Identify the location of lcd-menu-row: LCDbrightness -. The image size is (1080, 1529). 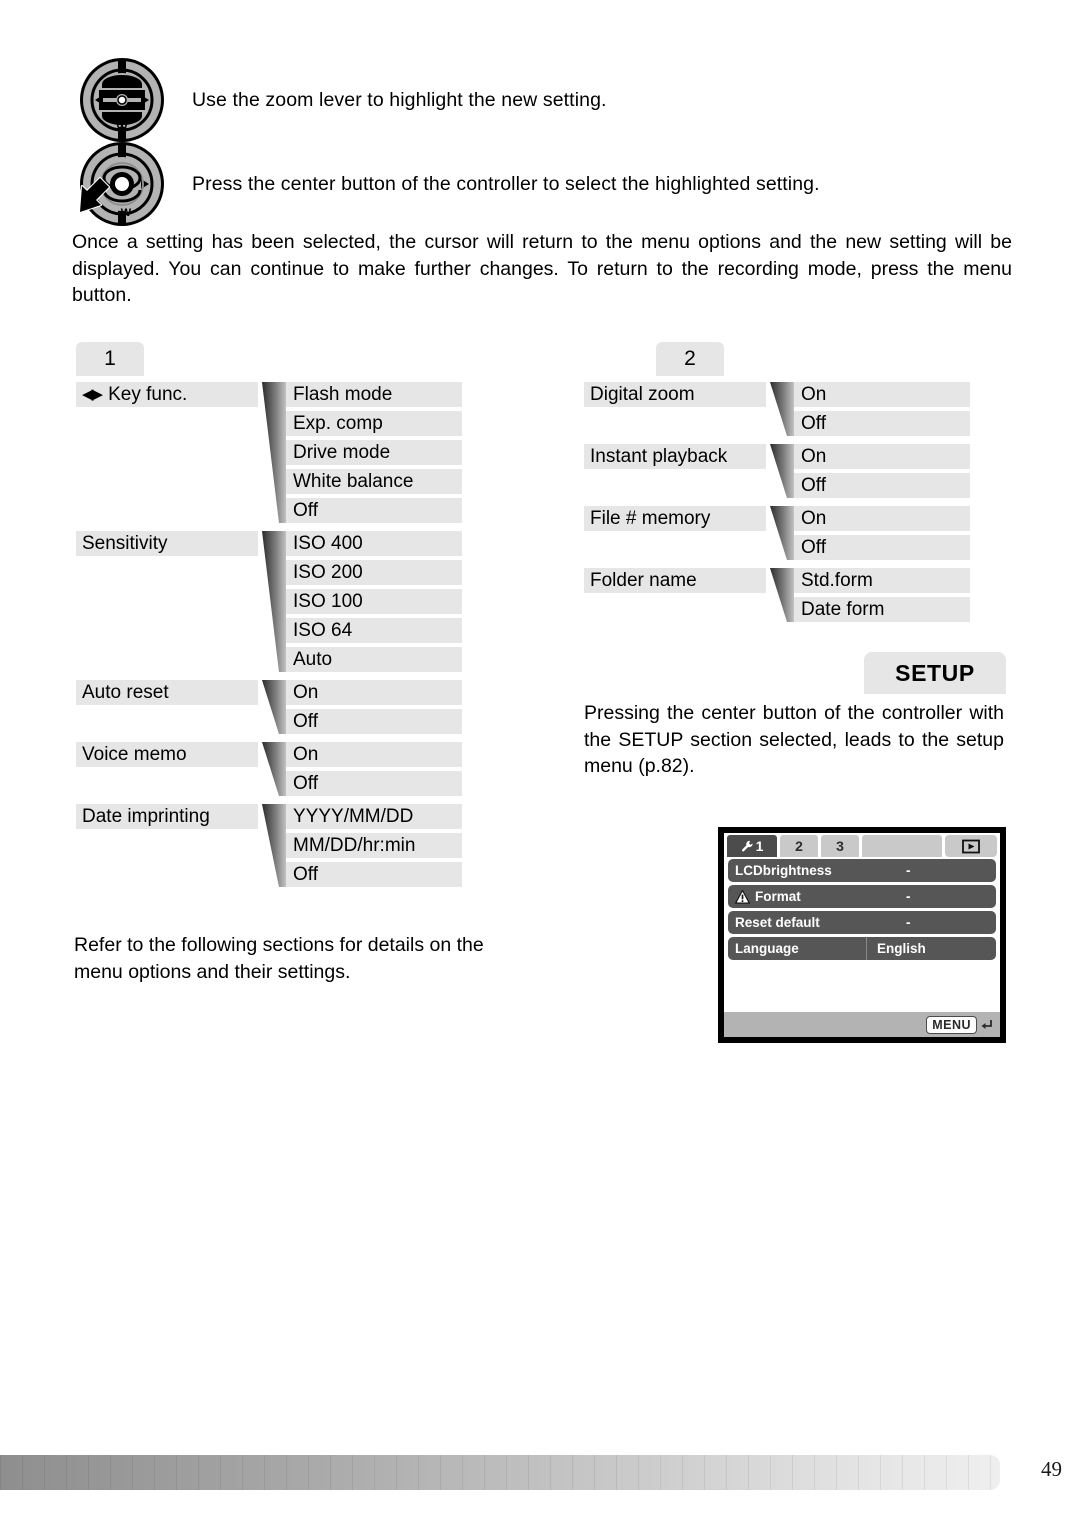
(862, 870).